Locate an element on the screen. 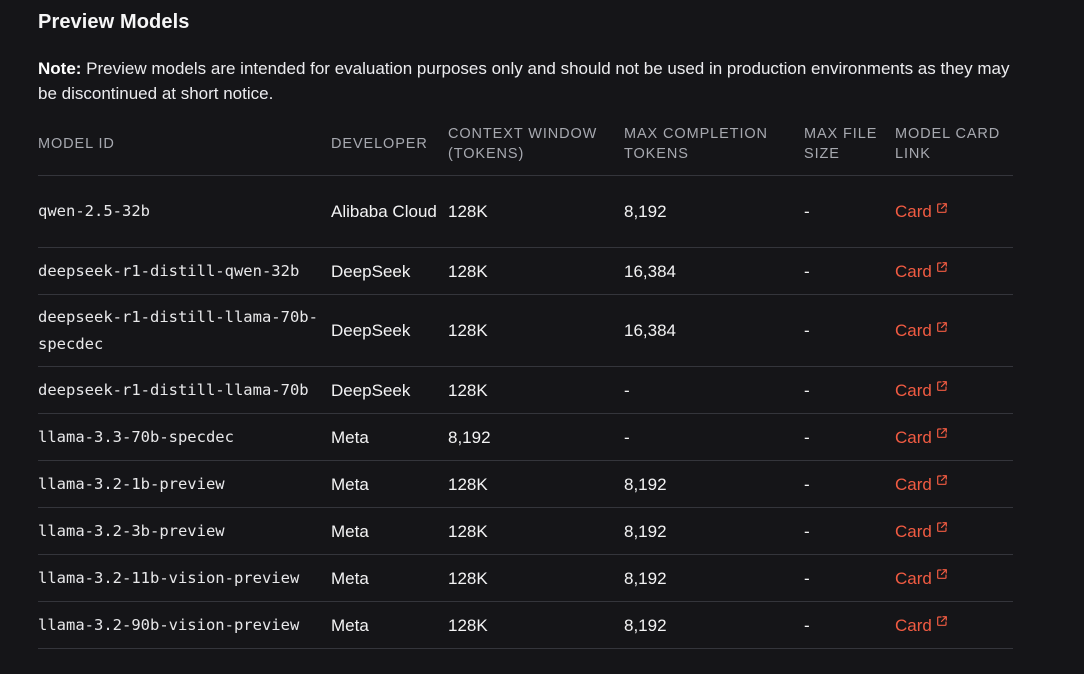 The width and height of the screenshot is (1084, 674). model-id-cell: llama-3.2-90b-vision-preview is located at coordinates (184, 625).